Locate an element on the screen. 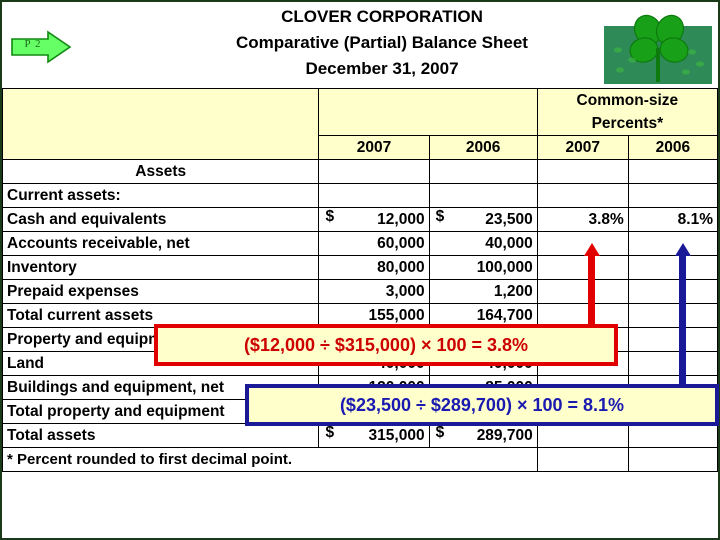 The width and height of the screenshot is (720, 540). blue-callout-arrow is located at coordinates (682, 317).